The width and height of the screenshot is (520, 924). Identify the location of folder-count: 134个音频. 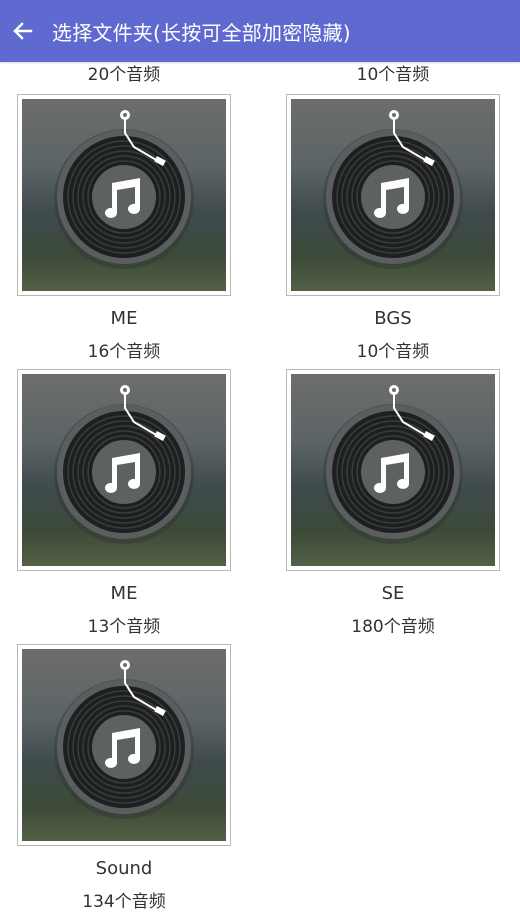
(124, 902).